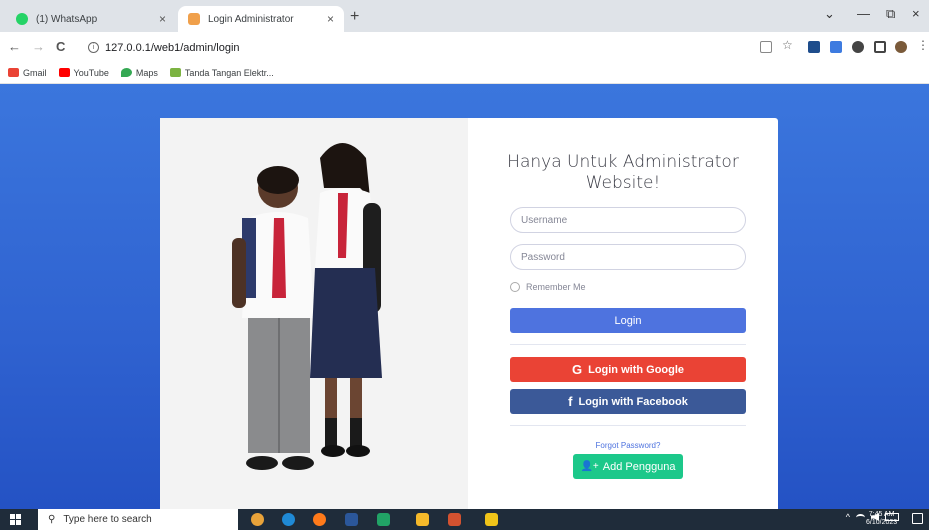 The image size is (929, 530). Describe the element at coordinates (766, 47) in the screenshot. I see `share-icon` at that location.